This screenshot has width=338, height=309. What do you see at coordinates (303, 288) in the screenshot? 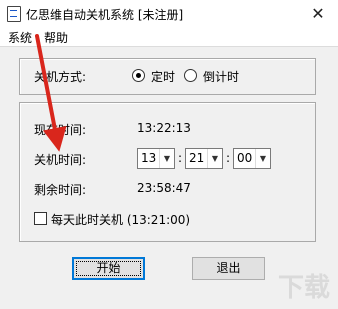
I see `watermark: 下载` at bounding box center [303, 288].